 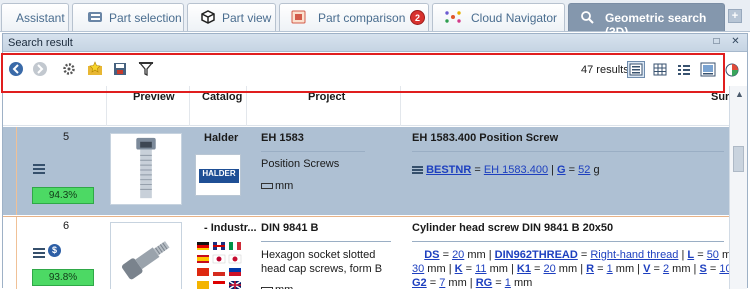 I want to click on result-number: 6, so click(x=66, y=226).